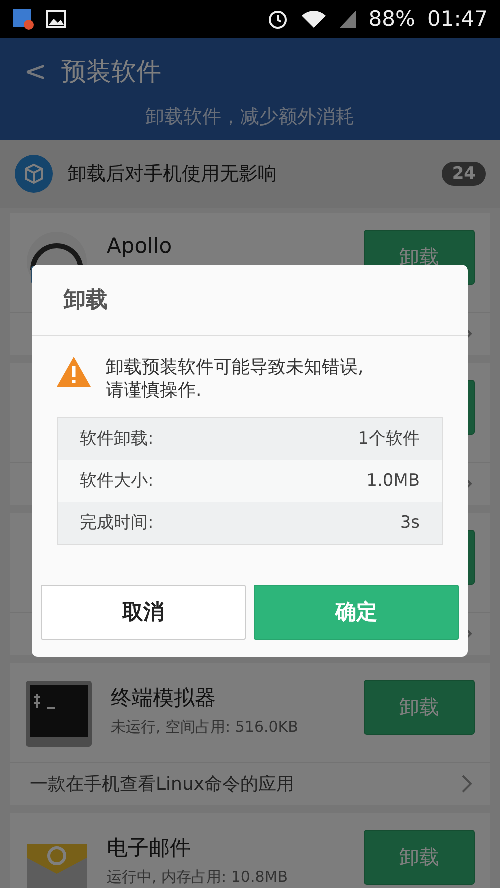 The height and width of the screenshot is (888, 500). Describe the element at coordinates (34, 174) in the screenshot. I see `cube-icon` at that location.